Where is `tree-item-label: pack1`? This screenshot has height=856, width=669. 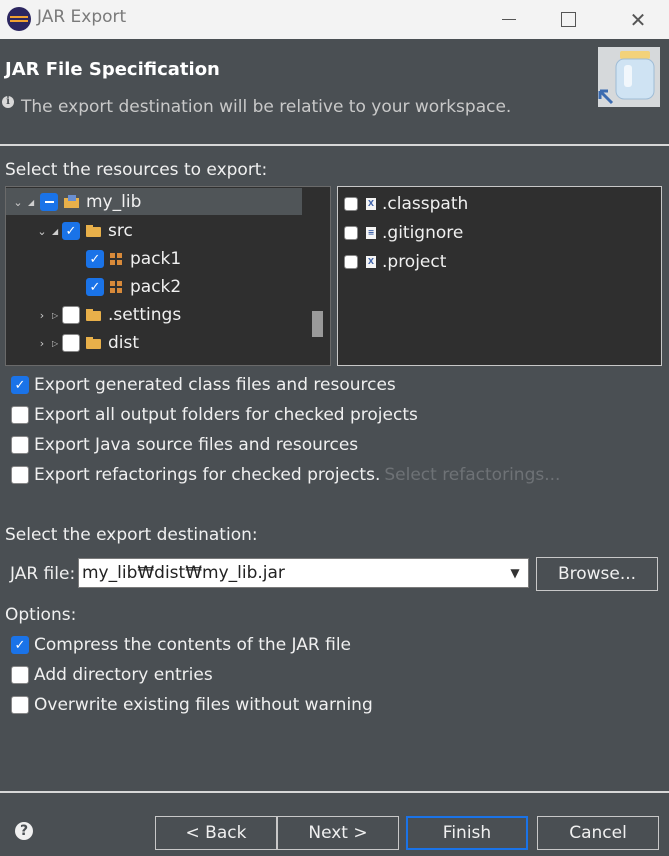
tree-item-label: pack1 is located at coordinates (156, 259).